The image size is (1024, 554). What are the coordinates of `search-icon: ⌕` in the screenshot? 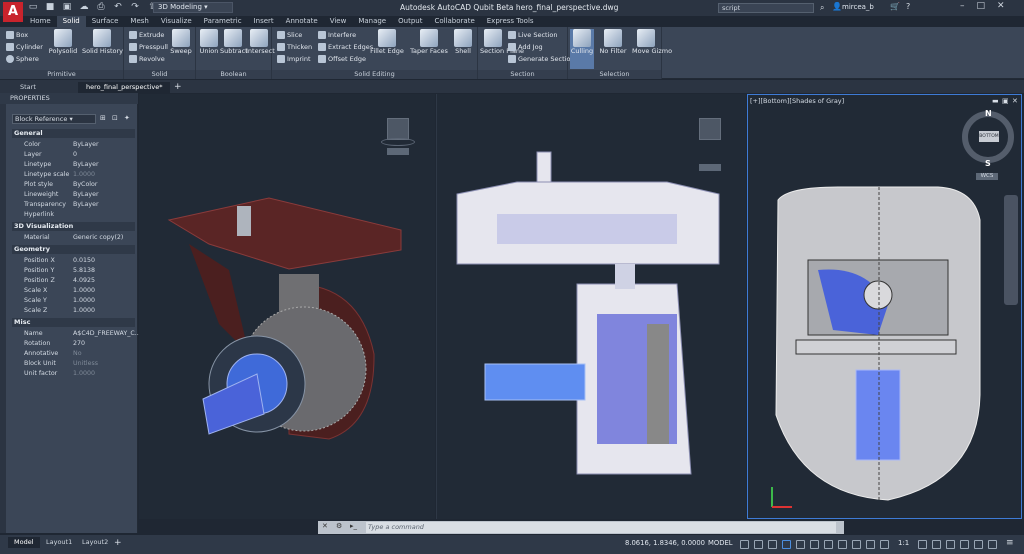 It's located at (822, 8).